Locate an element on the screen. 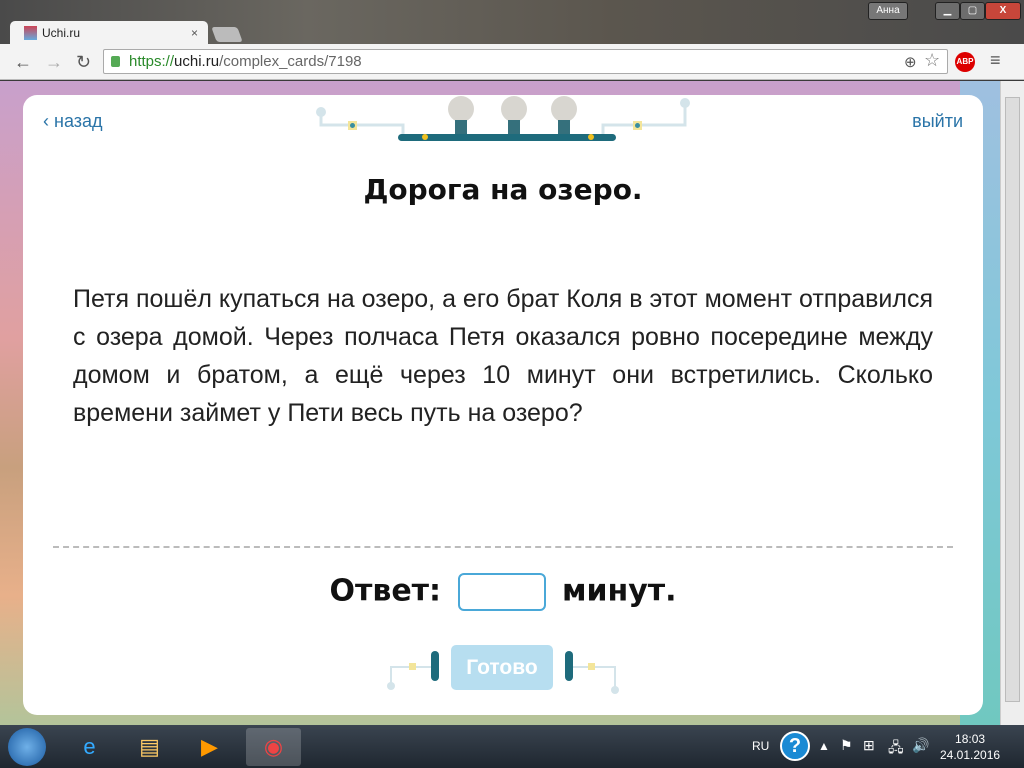 This screenshot has height=768, width=1024. taskbar: e ▤ ▶ ◉ RU ? ▲ ⚑ ⊞ 🖧 🔊 18:03 24.01.2016 is located at coordinates (512, 746).